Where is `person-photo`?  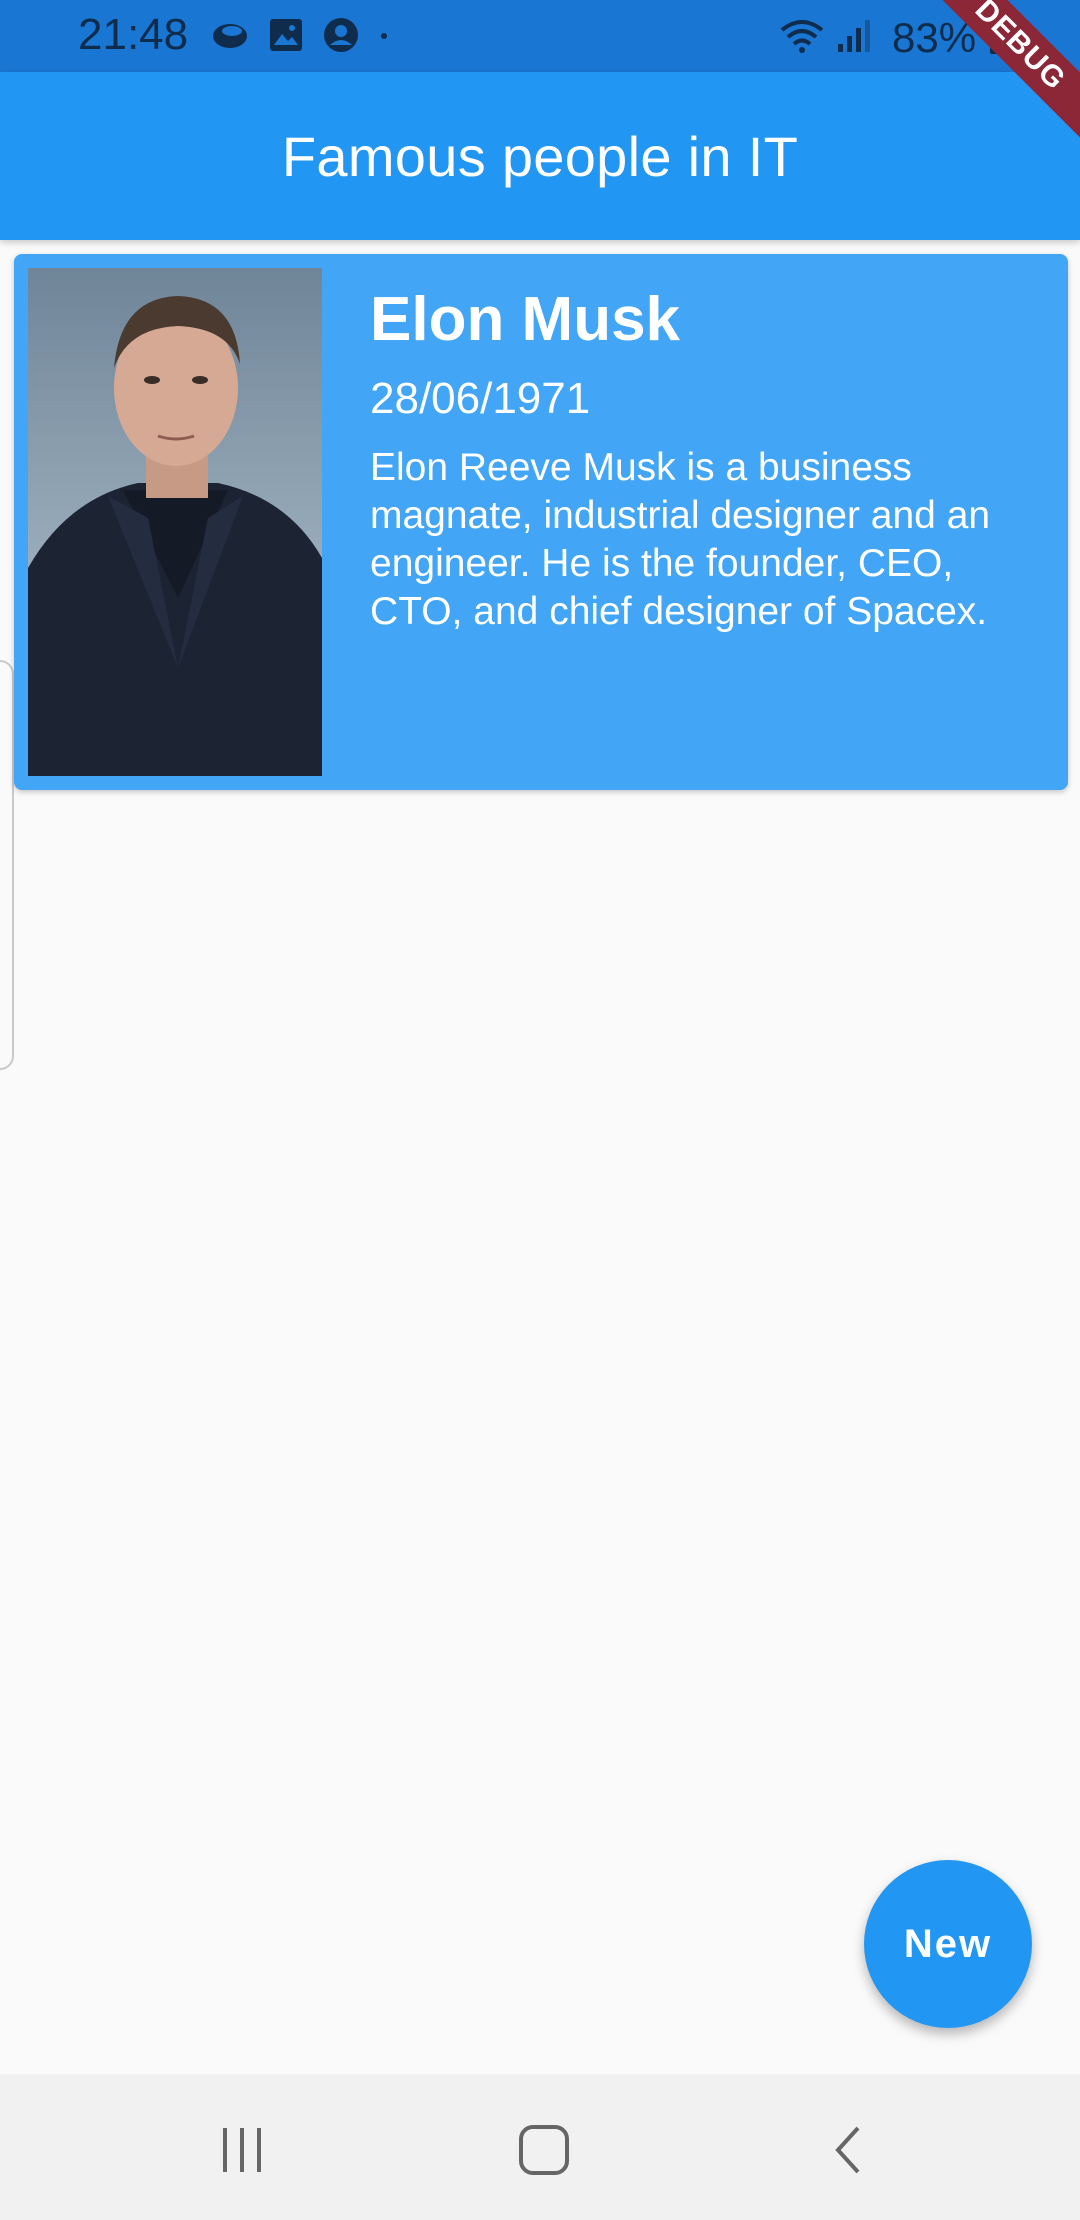 person-photo is located at coordinates (175, 522).